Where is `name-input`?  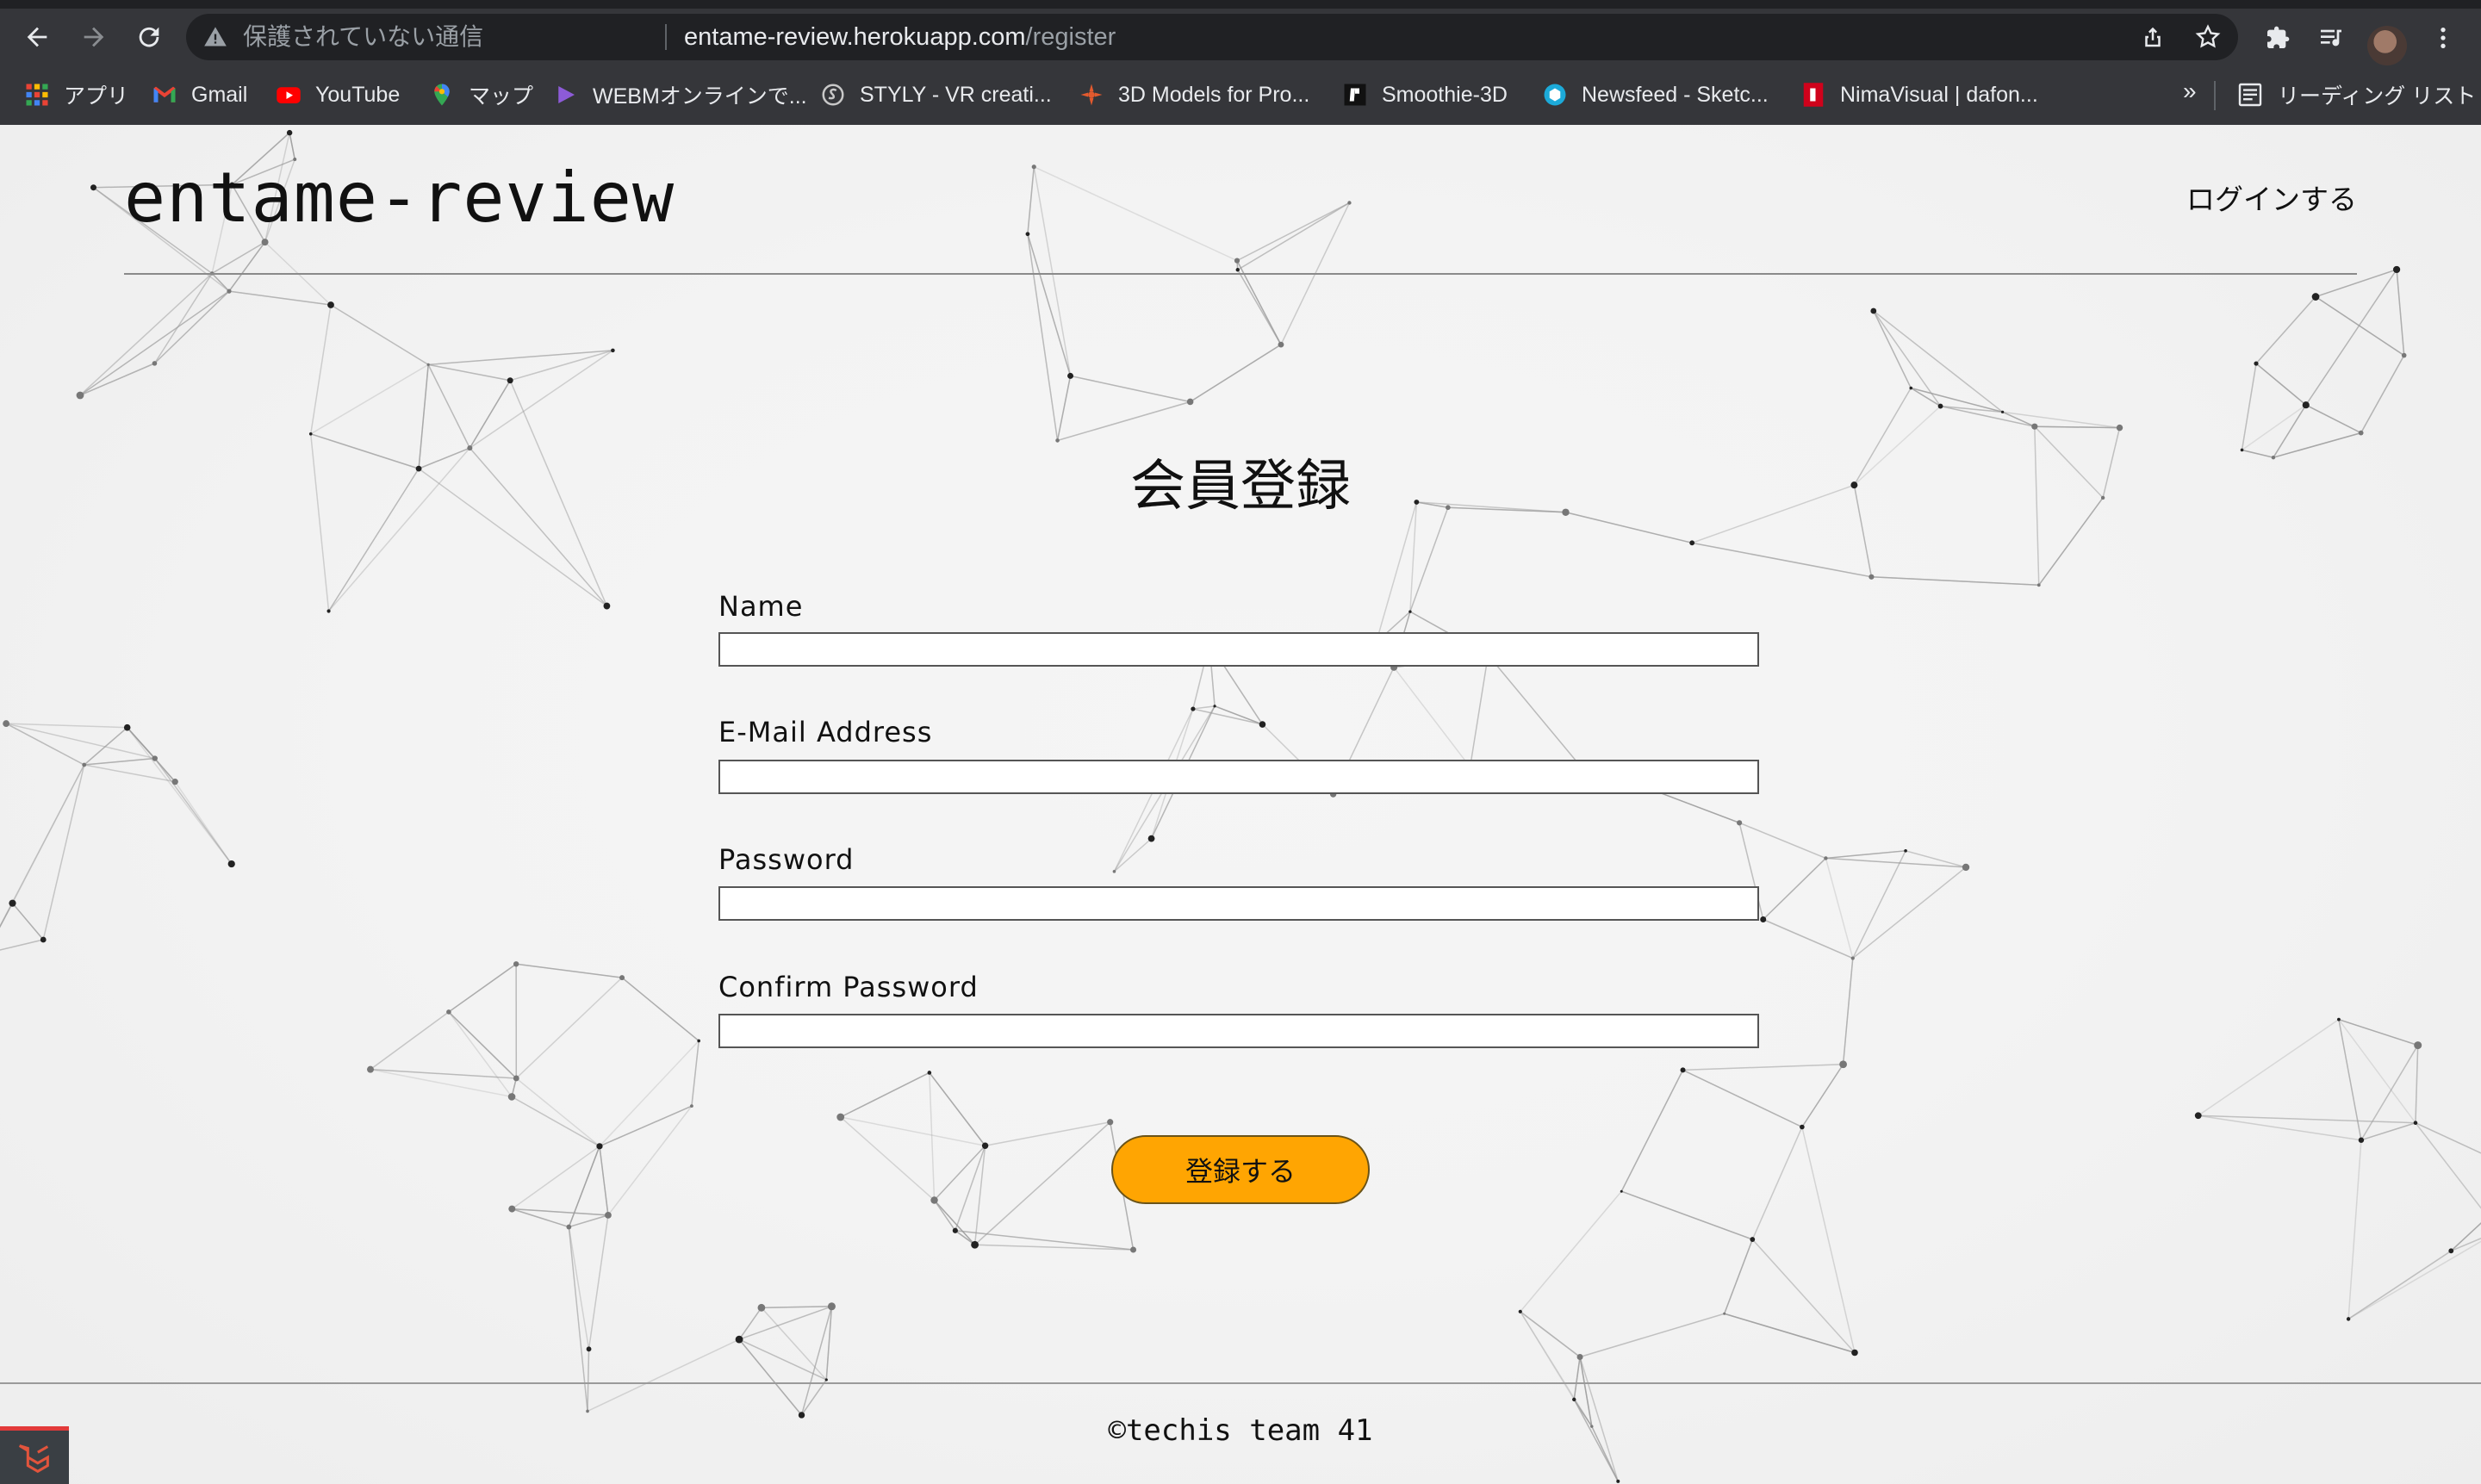
name-input is located at coordinates (1239, 649).